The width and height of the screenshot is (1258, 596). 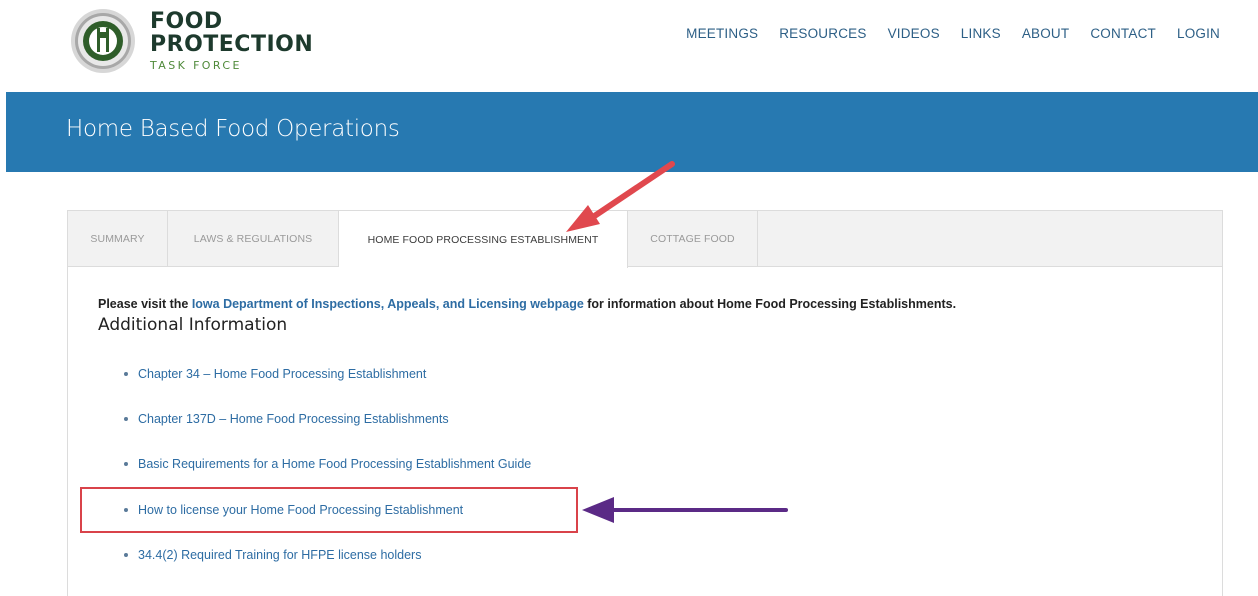 I want to click on nav-login: LOGIN, so click(x=1198, y=33).